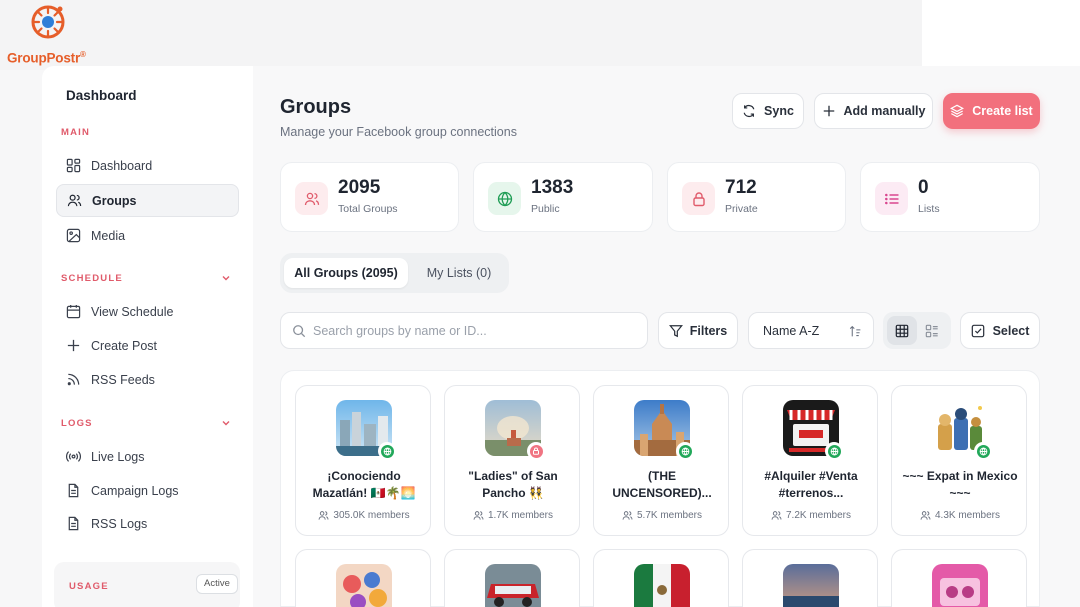 This screenshot has height=607, width=1080. I want to click on usage-panel: USAGE Active, so click(147, 584).